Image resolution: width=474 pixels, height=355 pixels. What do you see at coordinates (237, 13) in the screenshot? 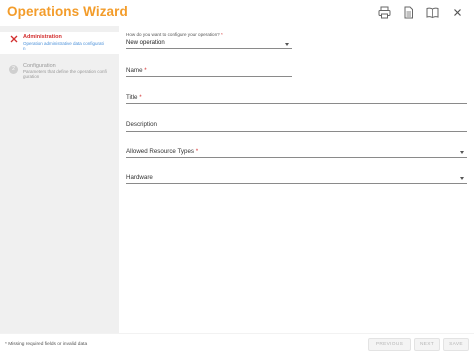
I see `wizard-header: Operations Wizard` at bounding box center [237, 13].